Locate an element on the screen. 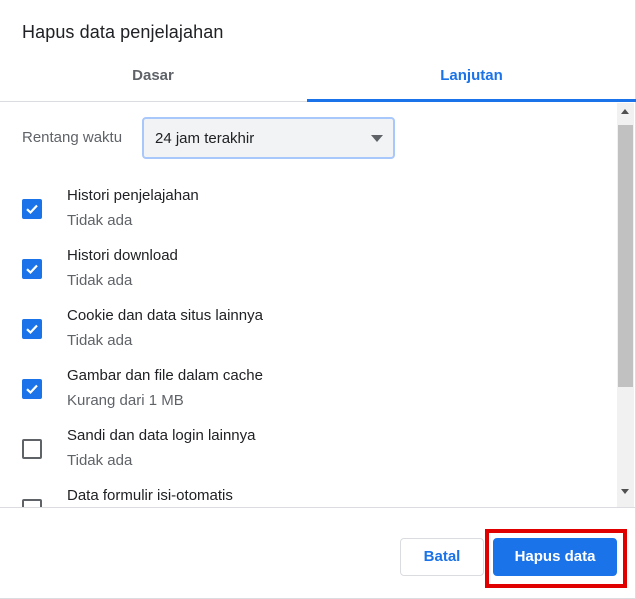 Image resolution: width=636 pixels, height=599 pixels. option-label: Cookie dan data situs lainnya is located at coordinates (165, 315).